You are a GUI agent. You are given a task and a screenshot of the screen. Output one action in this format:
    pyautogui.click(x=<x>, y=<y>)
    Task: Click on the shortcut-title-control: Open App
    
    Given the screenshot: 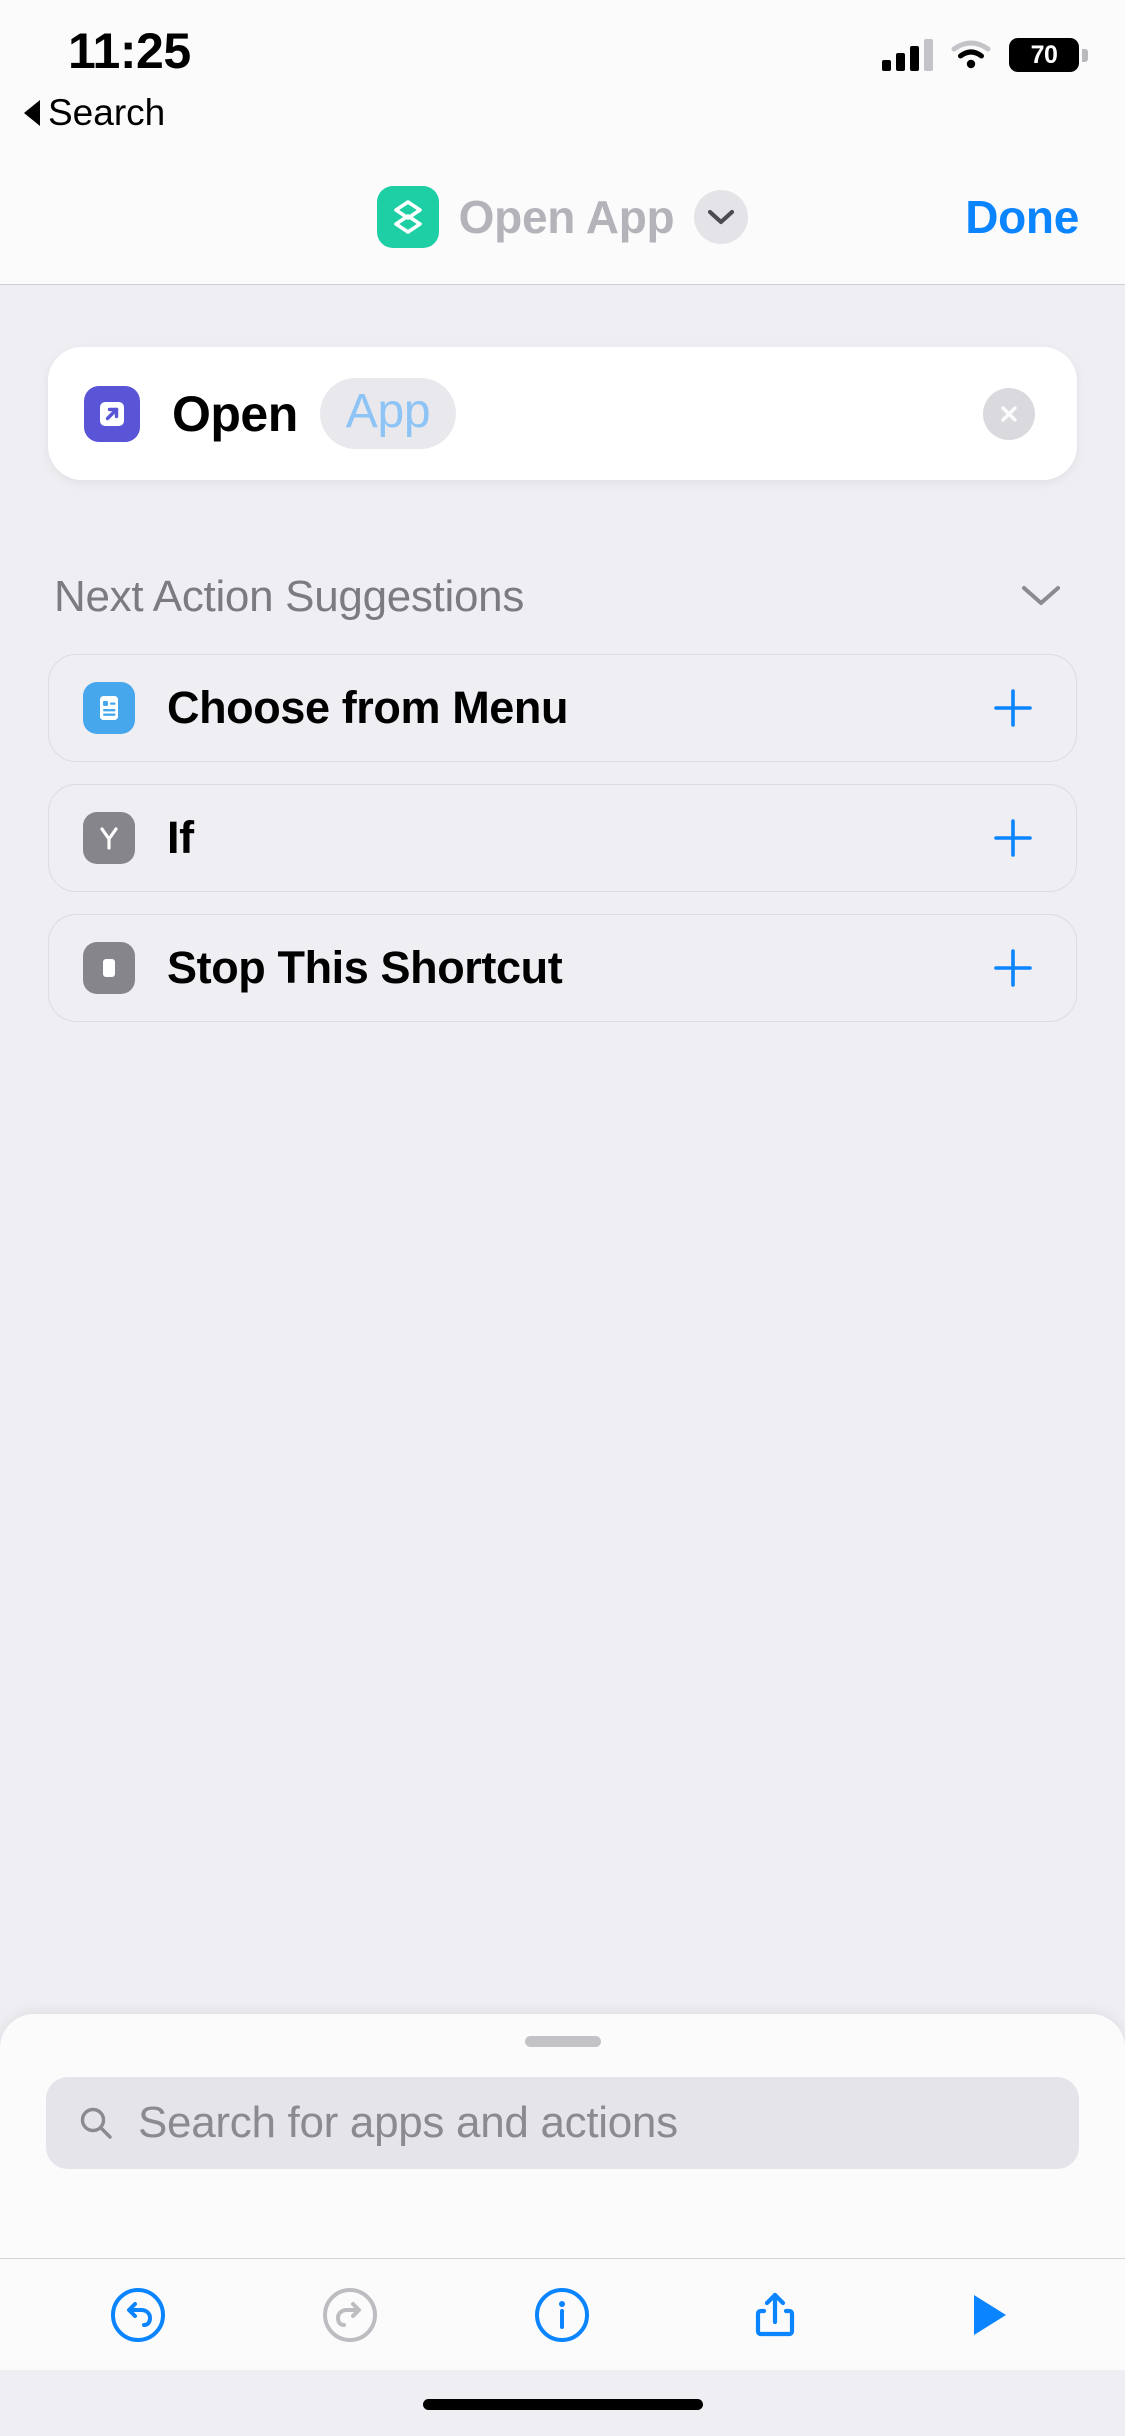 What is the action you would take?
    pyautogui.click(x=562, y=217)
    